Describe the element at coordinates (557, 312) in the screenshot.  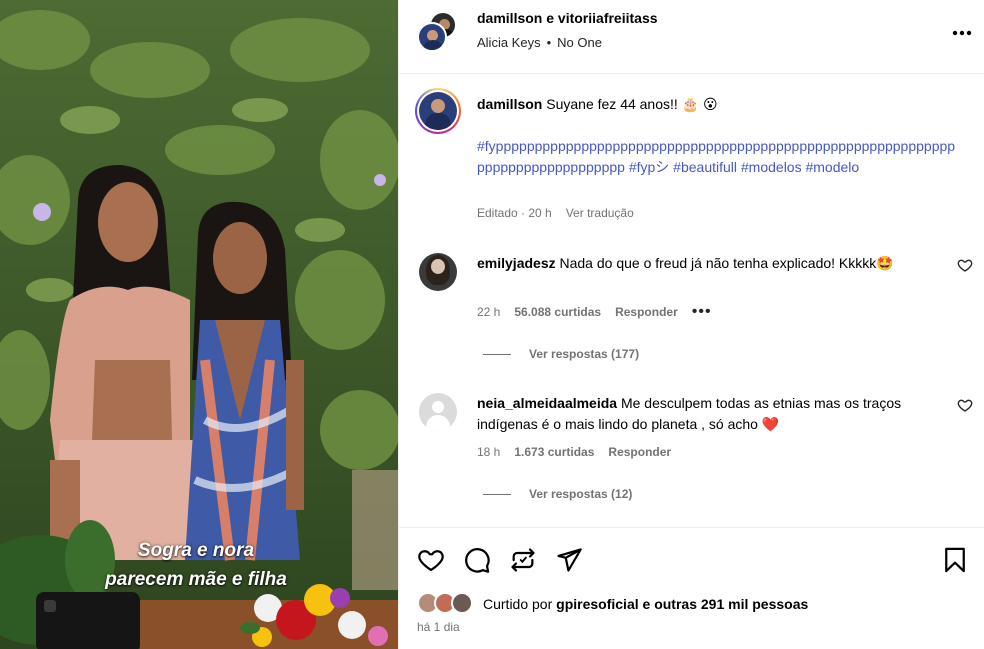
I see `comment-likes: 56.088 curtidas` at that location.